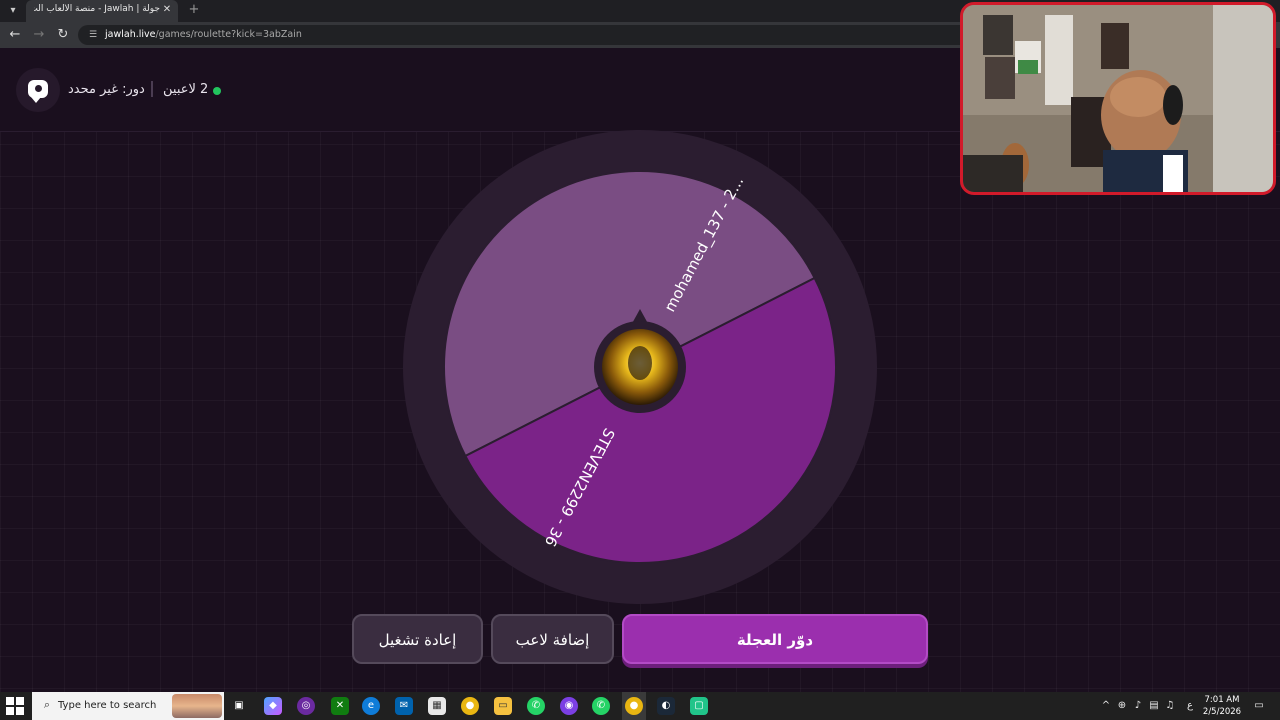 Image resolution: width=1280 pixels, height=720 pixels. I want to click on store-icon: ▦, so click(437, 706).